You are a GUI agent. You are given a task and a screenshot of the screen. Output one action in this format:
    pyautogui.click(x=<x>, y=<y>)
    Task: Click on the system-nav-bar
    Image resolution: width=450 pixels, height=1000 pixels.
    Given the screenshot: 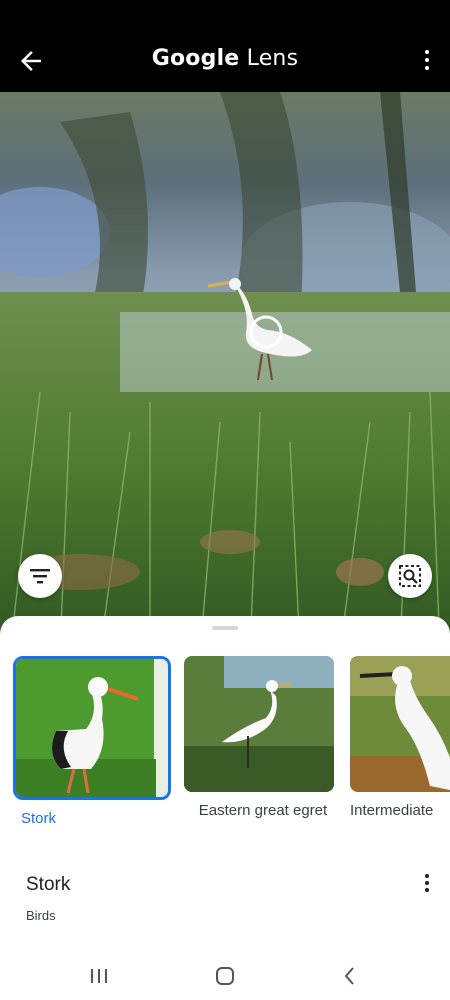 What is the action you would take?
    pyautogui.click(x=225, y=976)
    